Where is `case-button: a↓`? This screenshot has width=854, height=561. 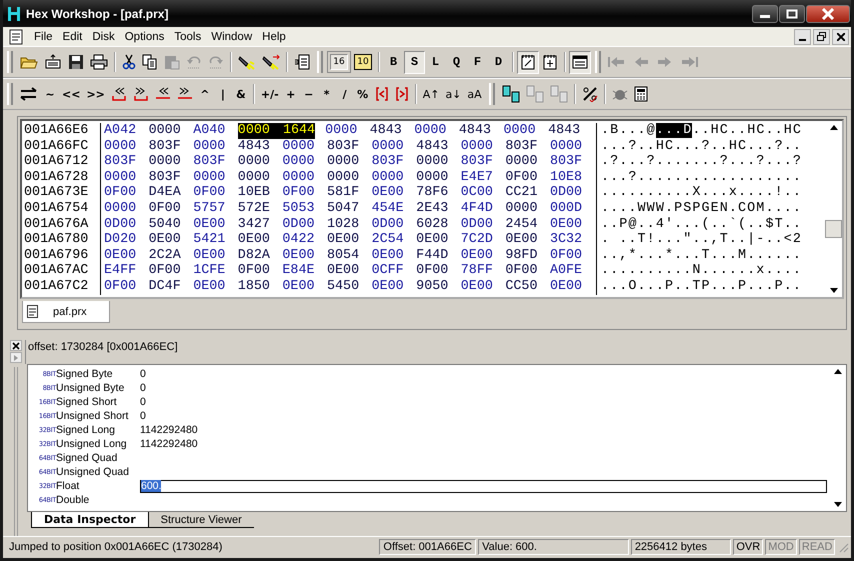
case-button: a↓ is located at coordinates (453, 94).